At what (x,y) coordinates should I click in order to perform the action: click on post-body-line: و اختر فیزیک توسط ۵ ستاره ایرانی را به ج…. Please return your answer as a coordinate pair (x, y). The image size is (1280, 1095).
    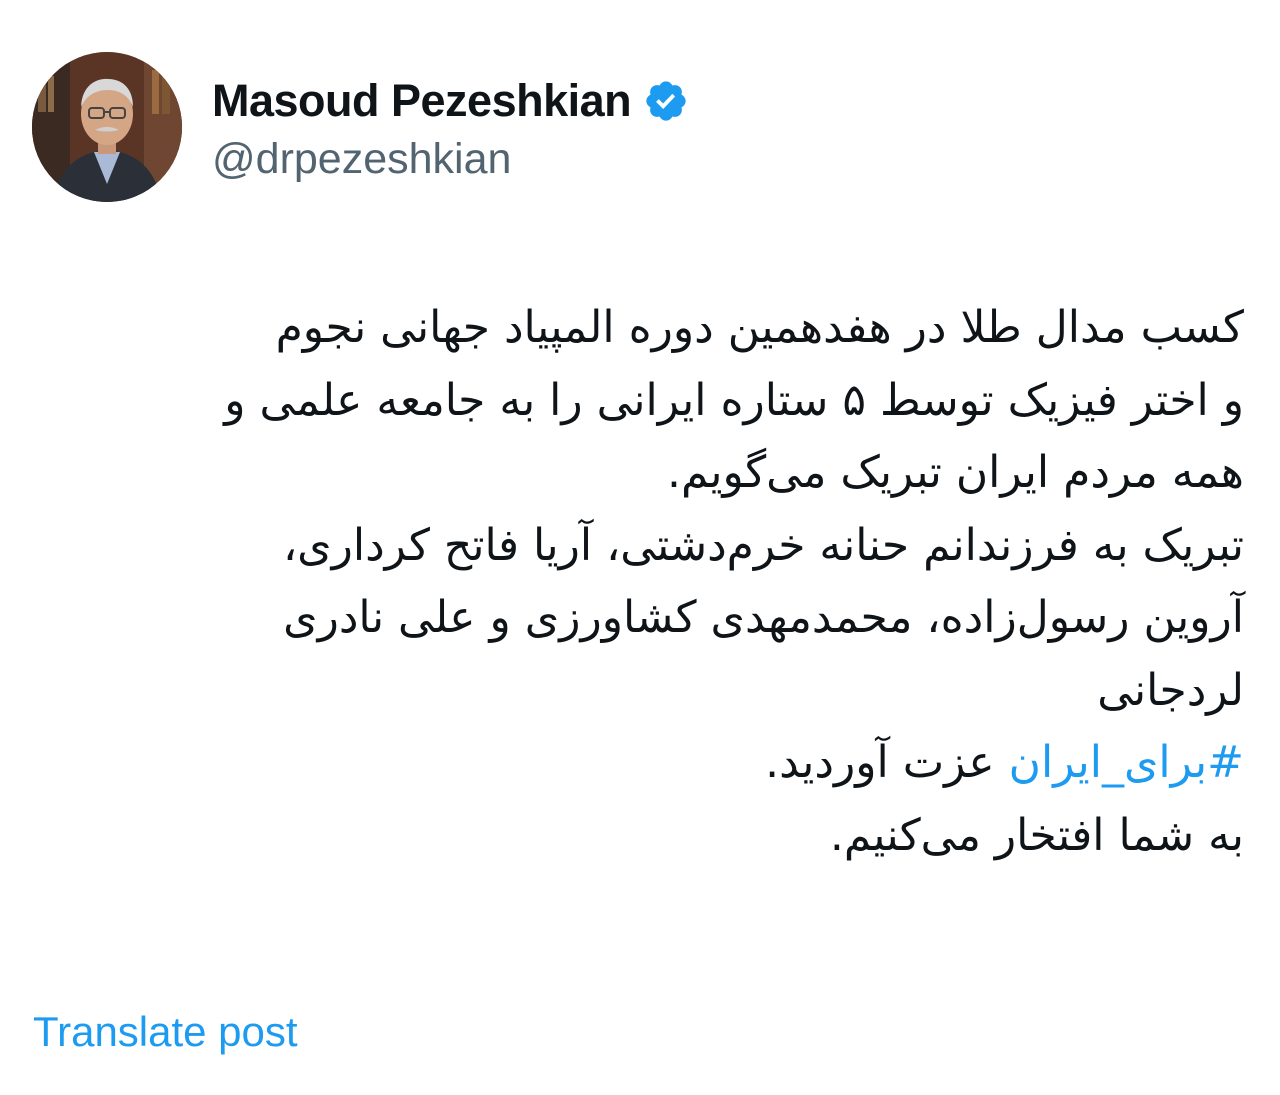
    Looking at the image, I should click on (734, 400).